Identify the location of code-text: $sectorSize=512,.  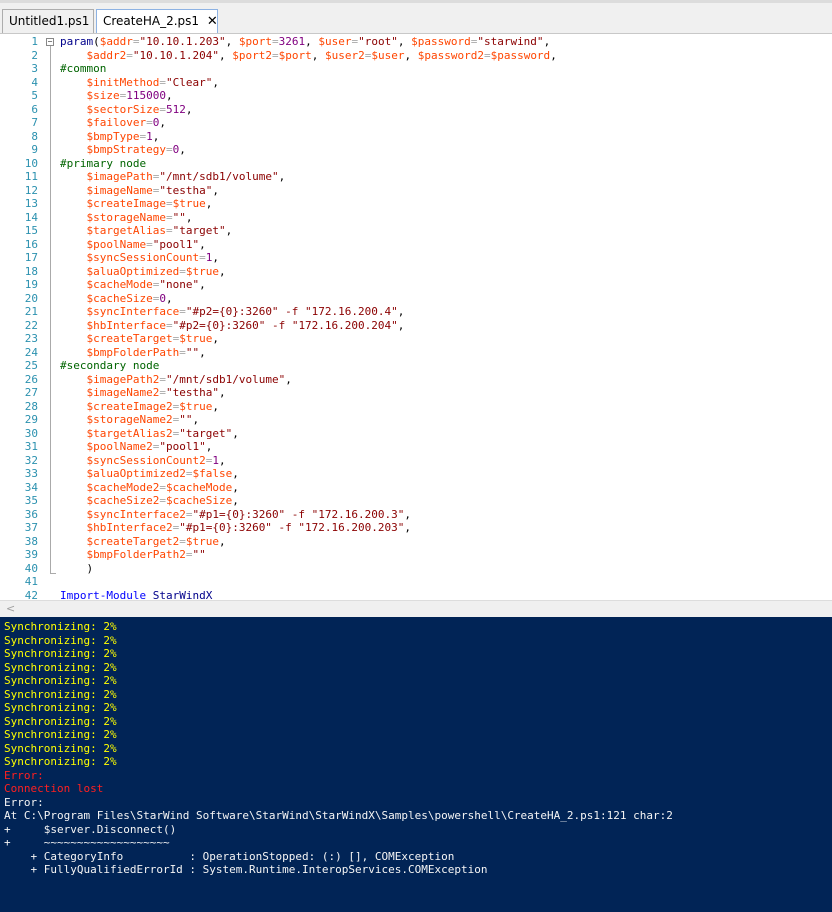
(126, 110).